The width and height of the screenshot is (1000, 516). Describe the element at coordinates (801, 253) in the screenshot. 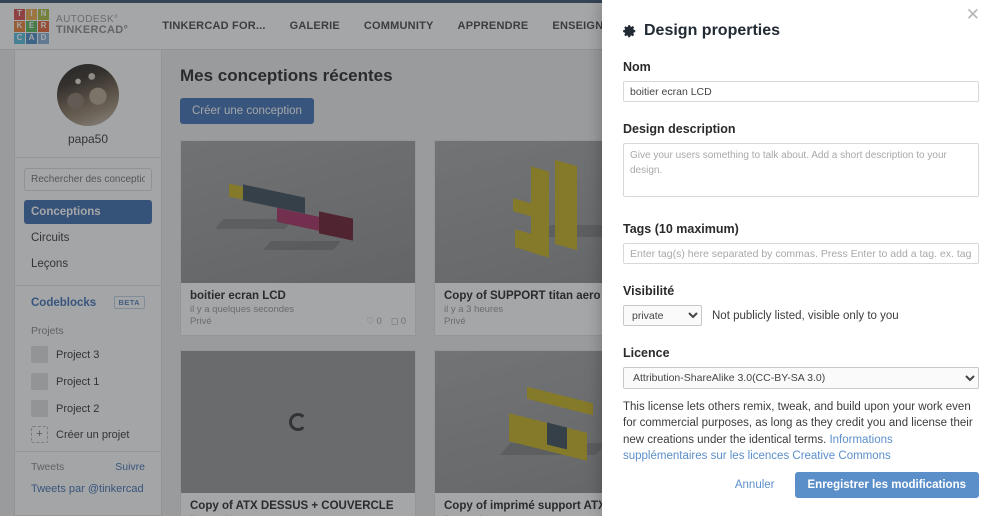

I see `tags-field` at that location.